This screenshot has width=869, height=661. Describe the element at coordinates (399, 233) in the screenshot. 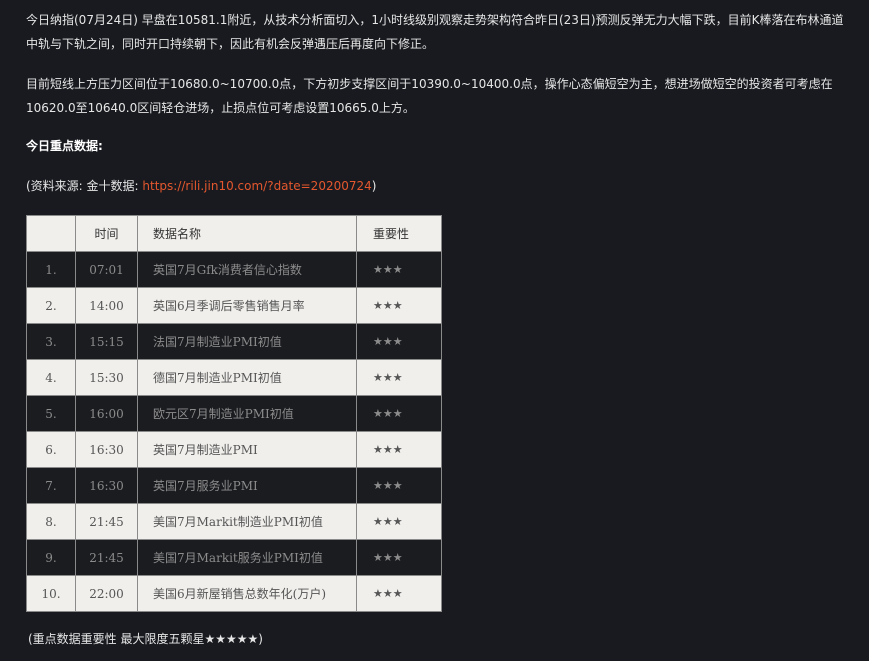

I see `header-importance: 重要性` at that location.